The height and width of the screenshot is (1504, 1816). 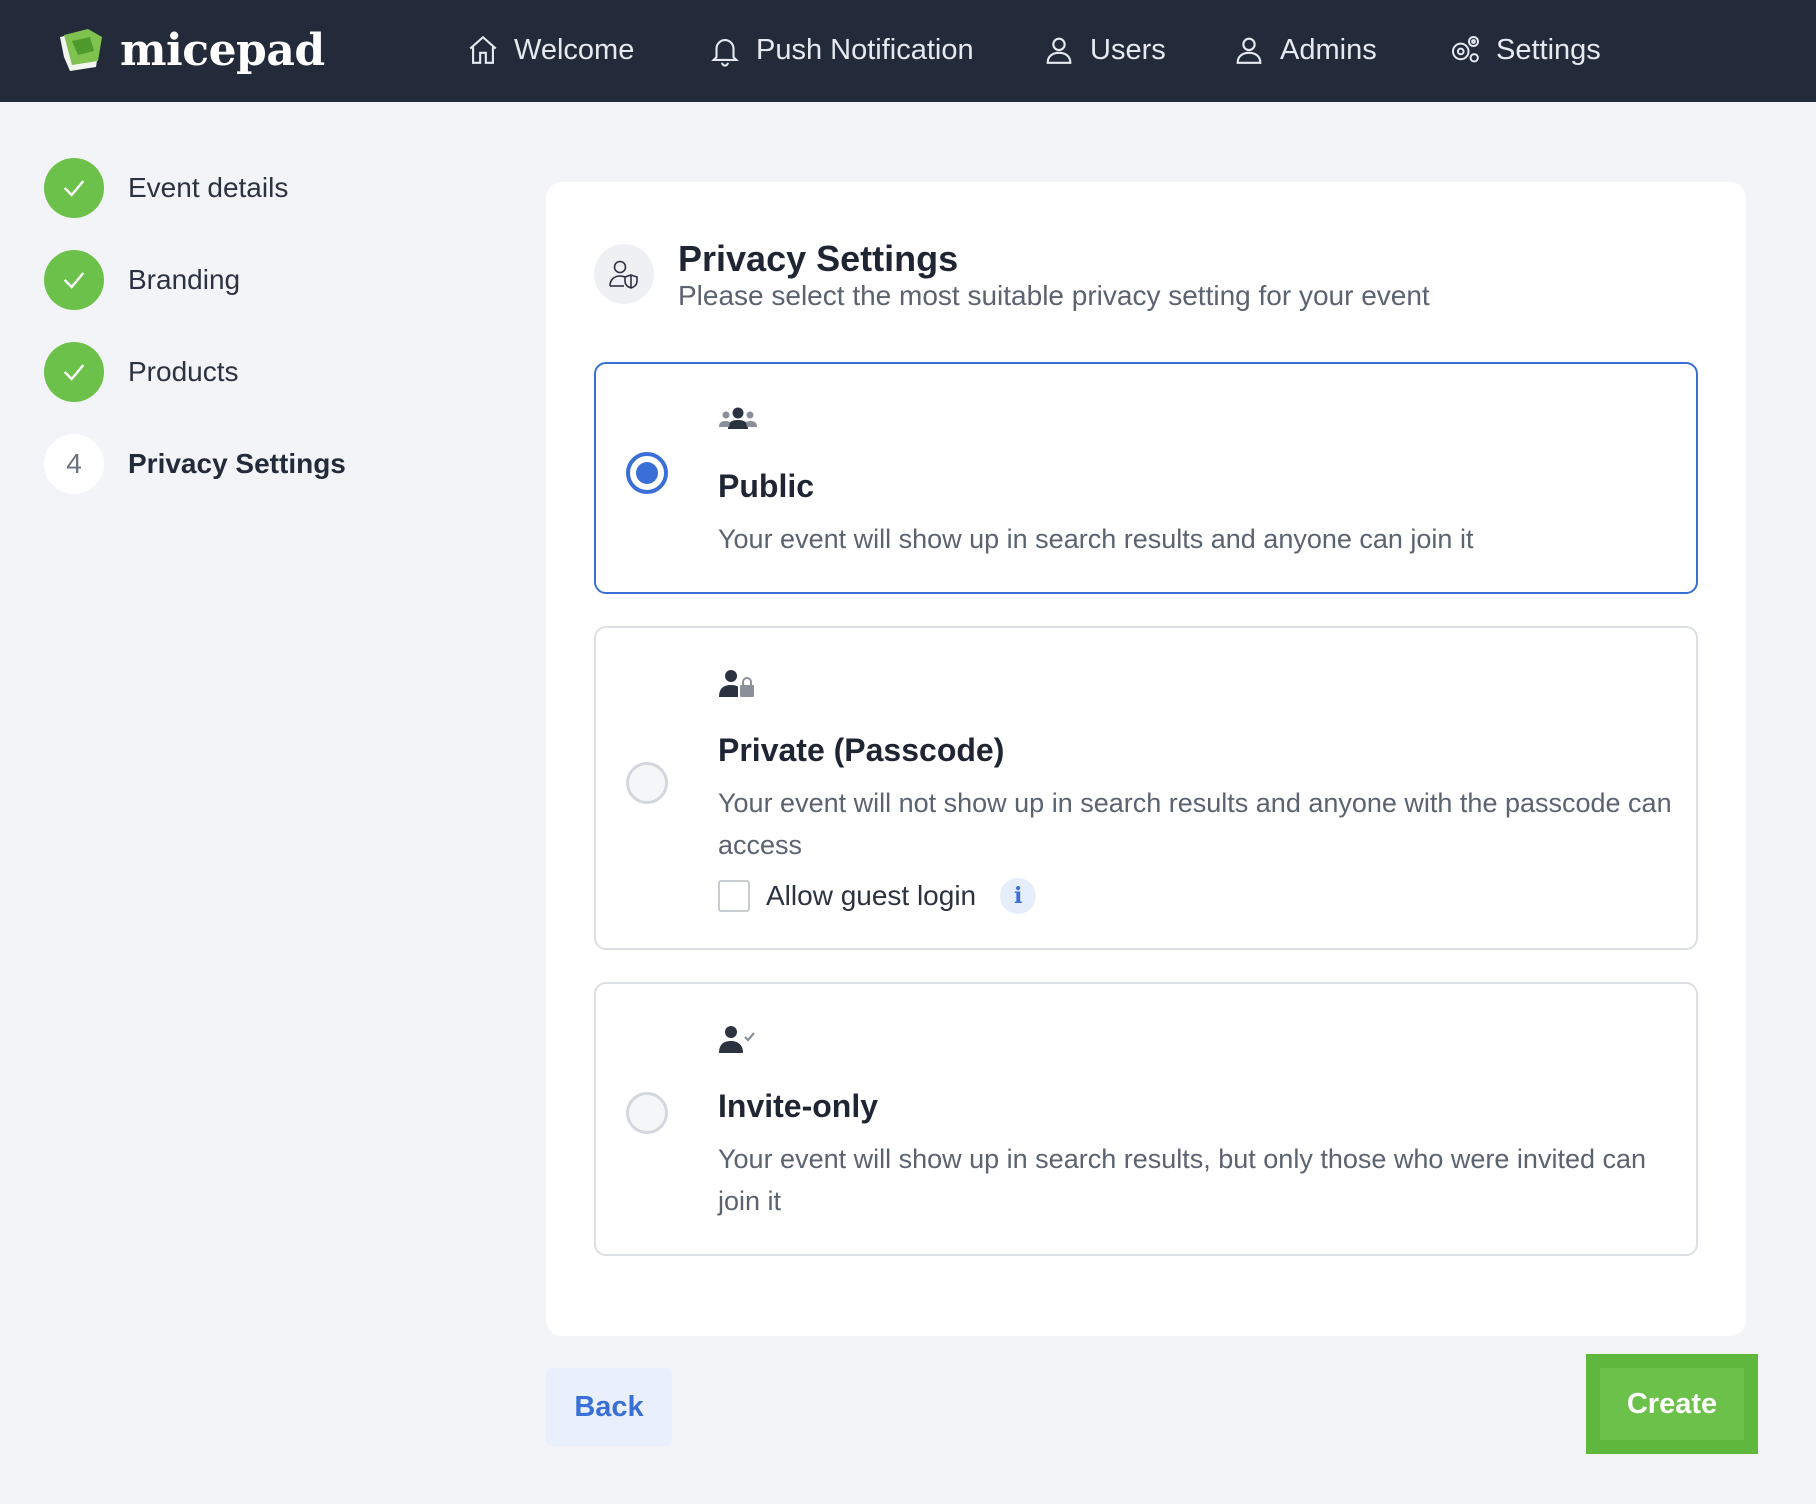 I want to click on micepad-logo: micepad, so click(x=190, y=50).